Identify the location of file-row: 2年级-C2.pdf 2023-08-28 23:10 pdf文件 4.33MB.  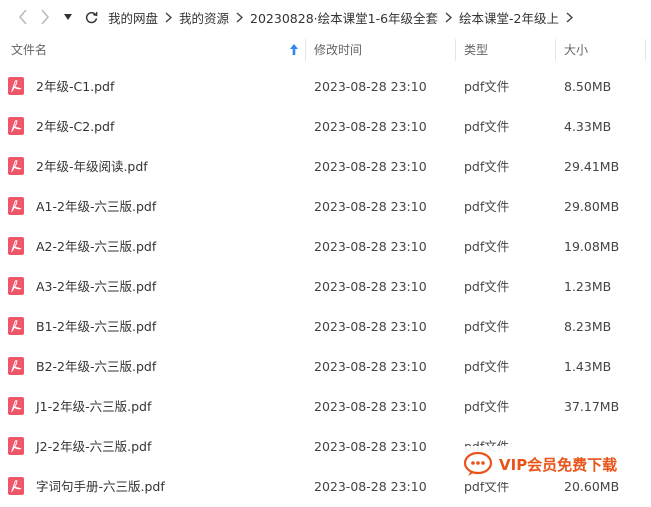
(325, 127).